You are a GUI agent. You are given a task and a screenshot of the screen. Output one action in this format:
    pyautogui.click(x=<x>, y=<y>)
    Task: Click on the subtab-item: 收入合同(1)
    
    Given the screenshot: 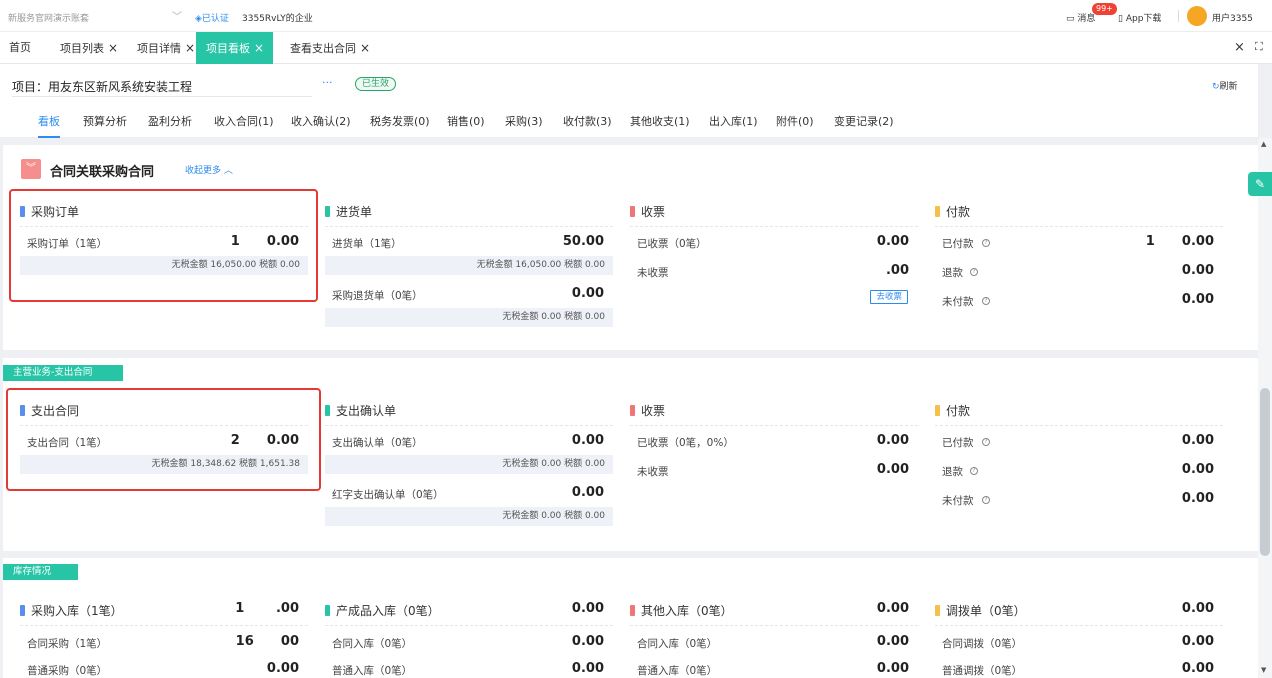 What is the action you would take?
    pyautogui.click(x=244, y=123)
    